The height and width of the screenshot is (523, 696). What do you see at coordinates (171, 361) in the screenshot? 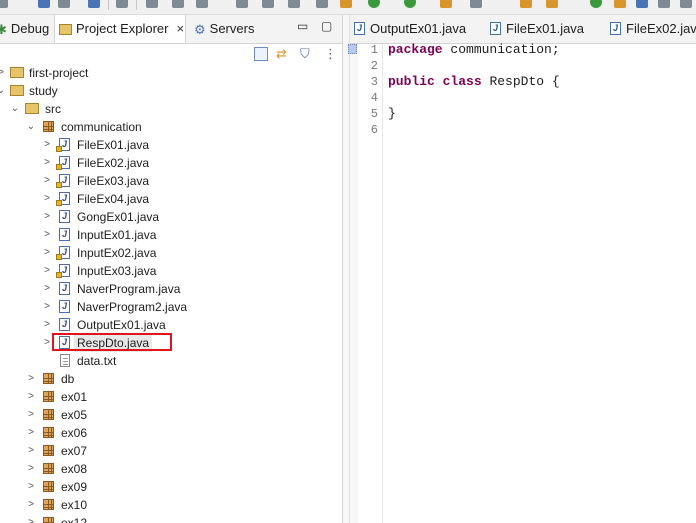
I see `tree-item-data-txt: data.txt` at bounding box center [171, 361].